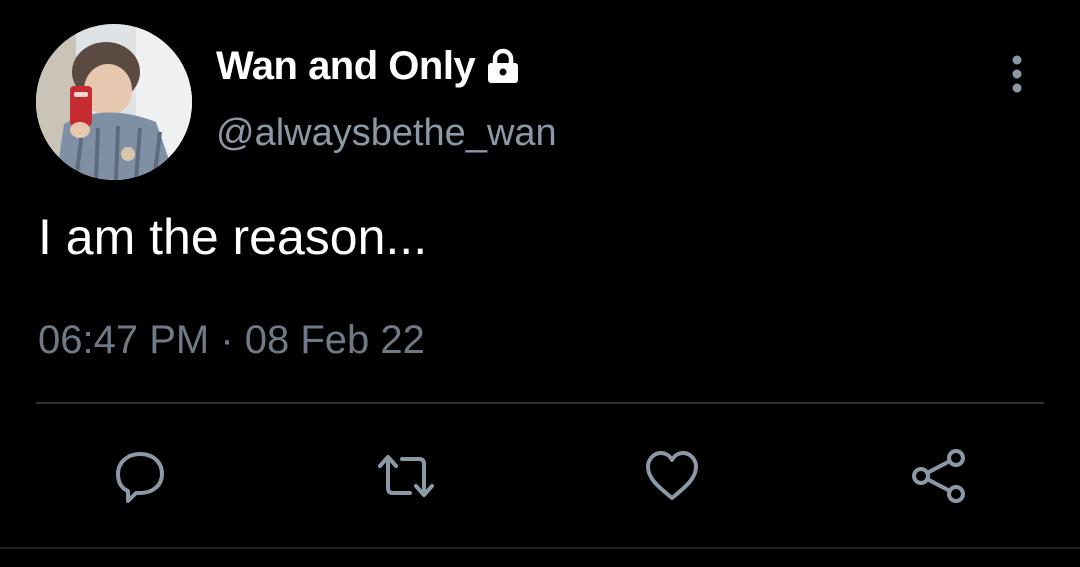 The image size is (1080, 567). Describe the element at coordinates (540, 403) in the screenshot. I see `divider` at that location.